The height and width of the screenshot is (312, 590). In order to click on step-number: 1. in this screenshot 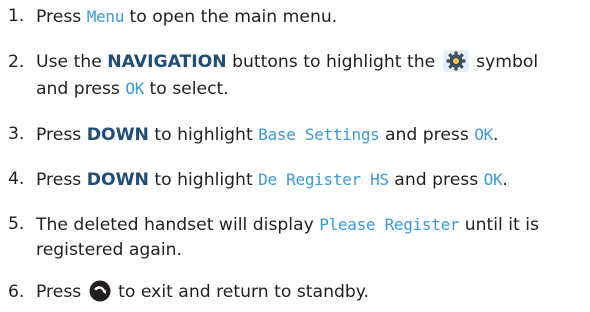, I will do `click(16, 16)`.